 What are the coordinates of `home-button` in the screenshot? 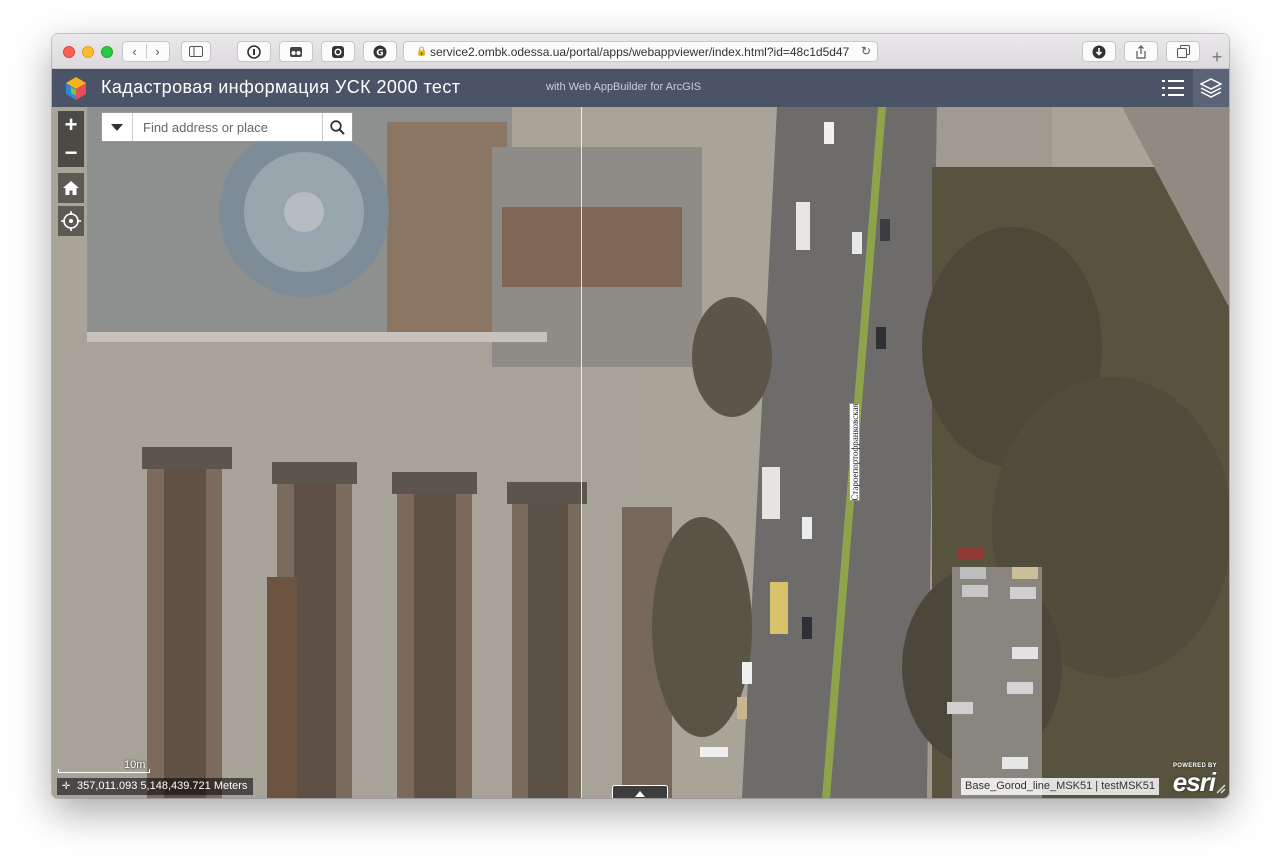 It's located at (71, 188).